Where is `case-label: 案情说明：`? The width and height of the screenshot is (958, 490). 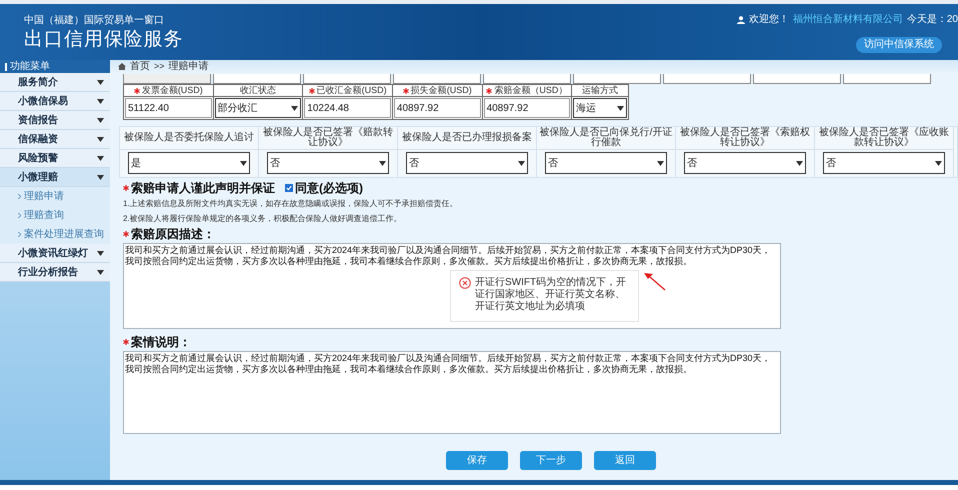 case-label: 案情说明： is located at coordinates (161, 342).